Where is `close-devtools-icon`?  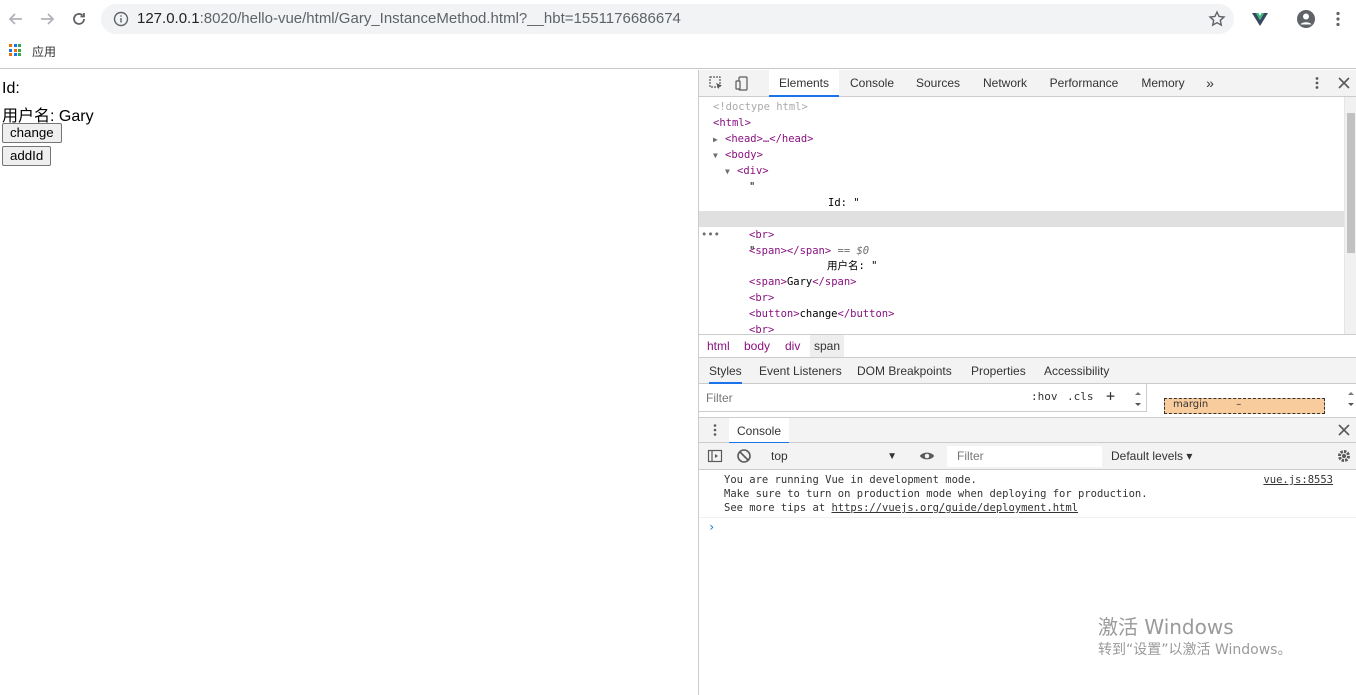
close-devtools-icon is located at coordinates (1344, 83).